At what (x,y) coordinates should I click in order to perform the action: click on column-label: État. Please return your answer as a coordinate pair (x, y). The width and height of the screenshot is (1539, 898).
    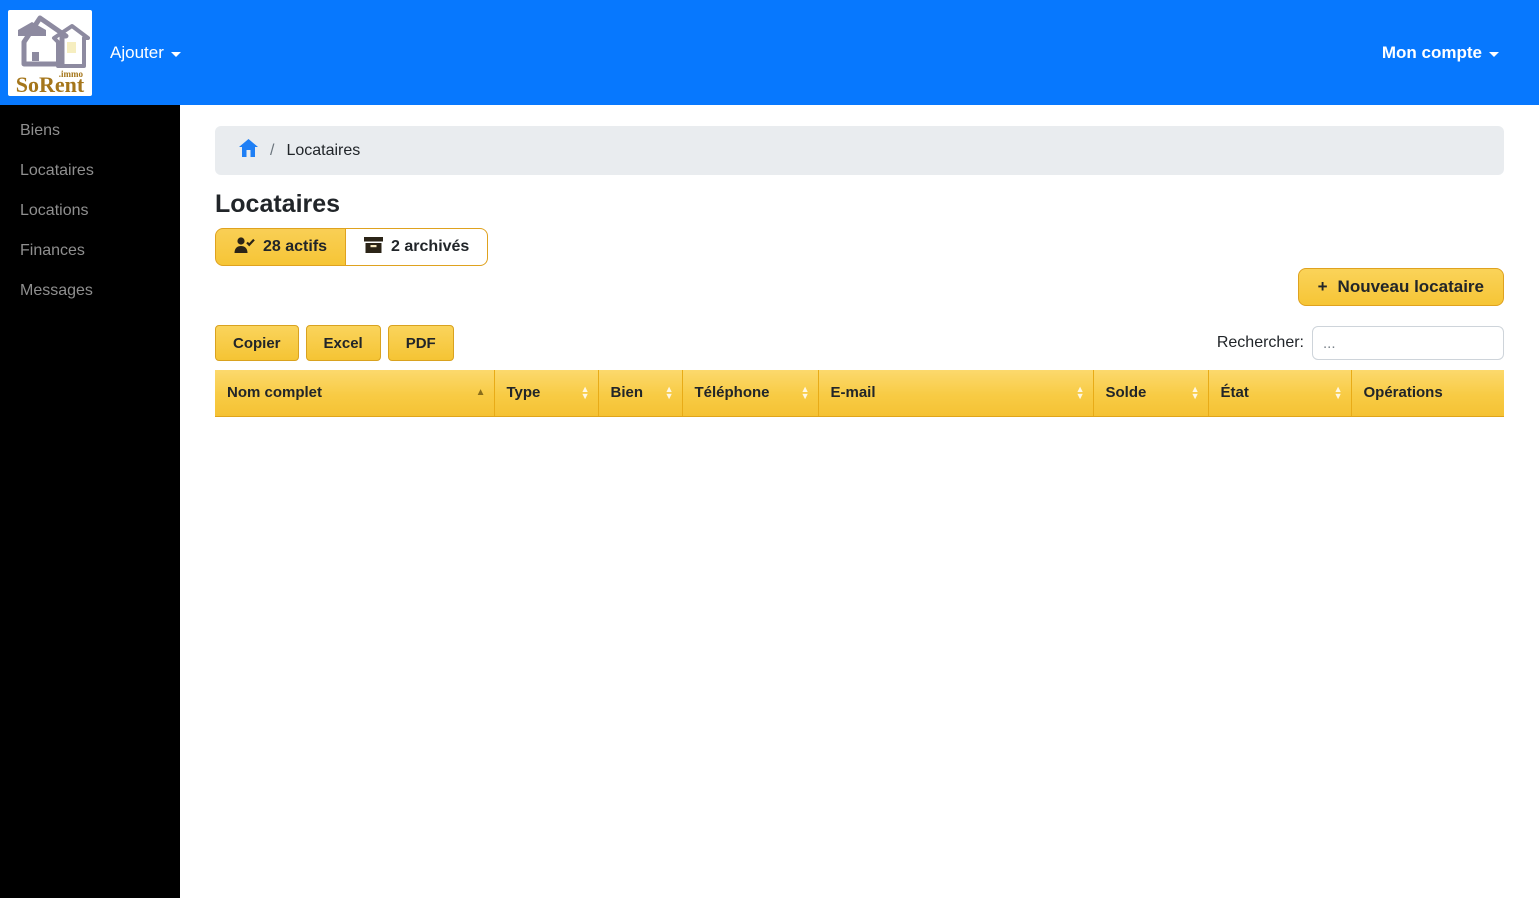
    Looking at the image, I should click on (1234, 393).